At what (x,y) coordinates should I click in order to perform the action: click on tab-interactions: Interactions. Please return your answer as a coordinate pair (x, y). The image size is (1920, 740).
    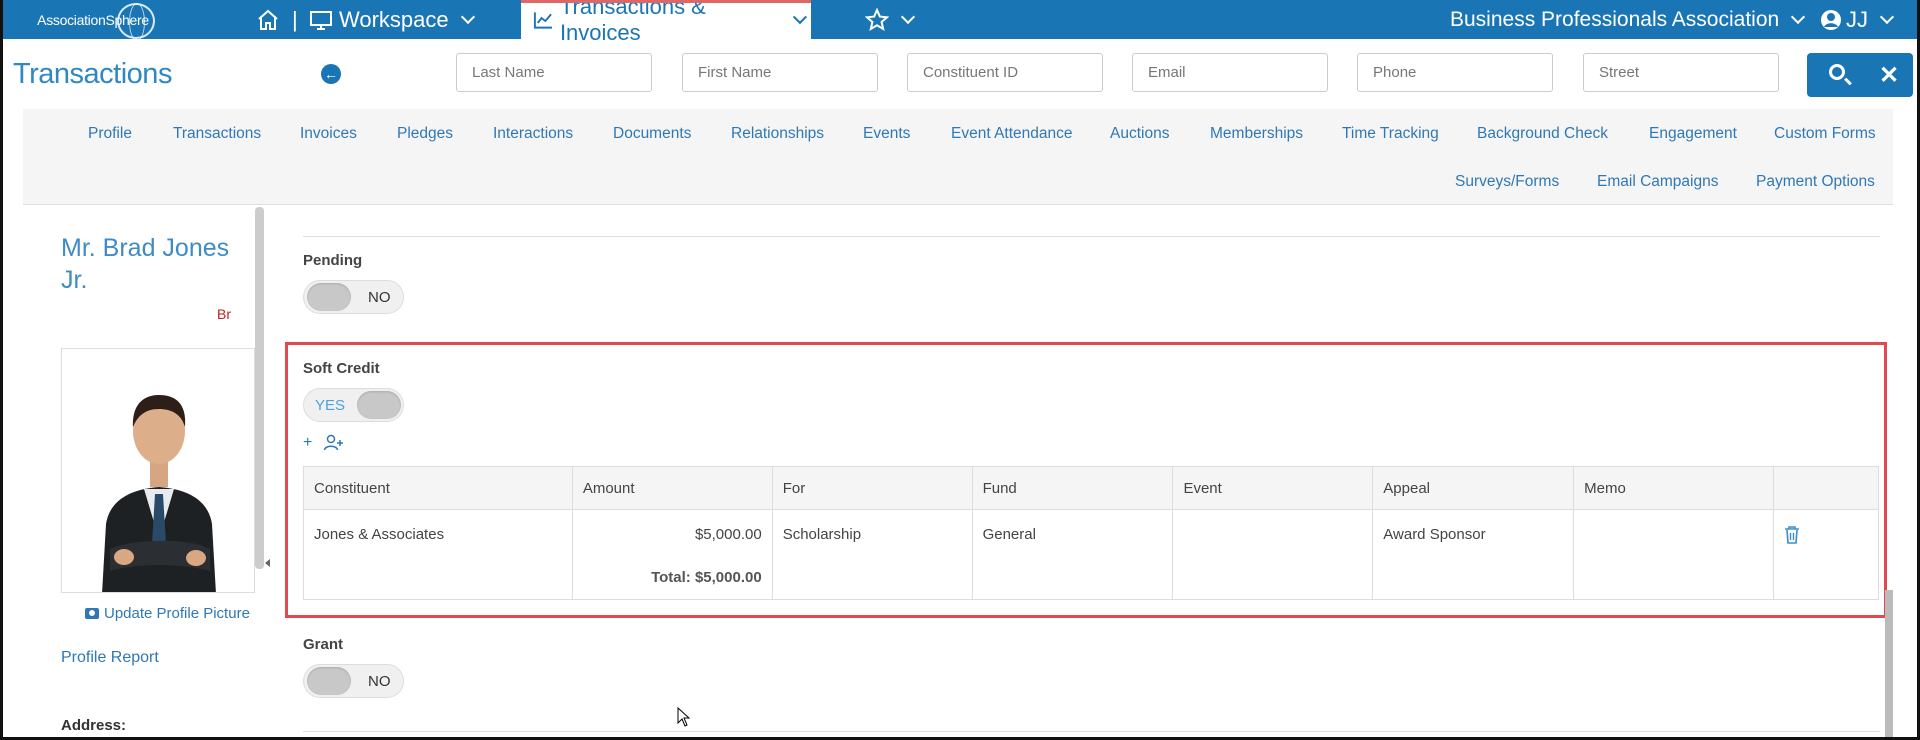
    Looking at the image, I should click on (533, 134).